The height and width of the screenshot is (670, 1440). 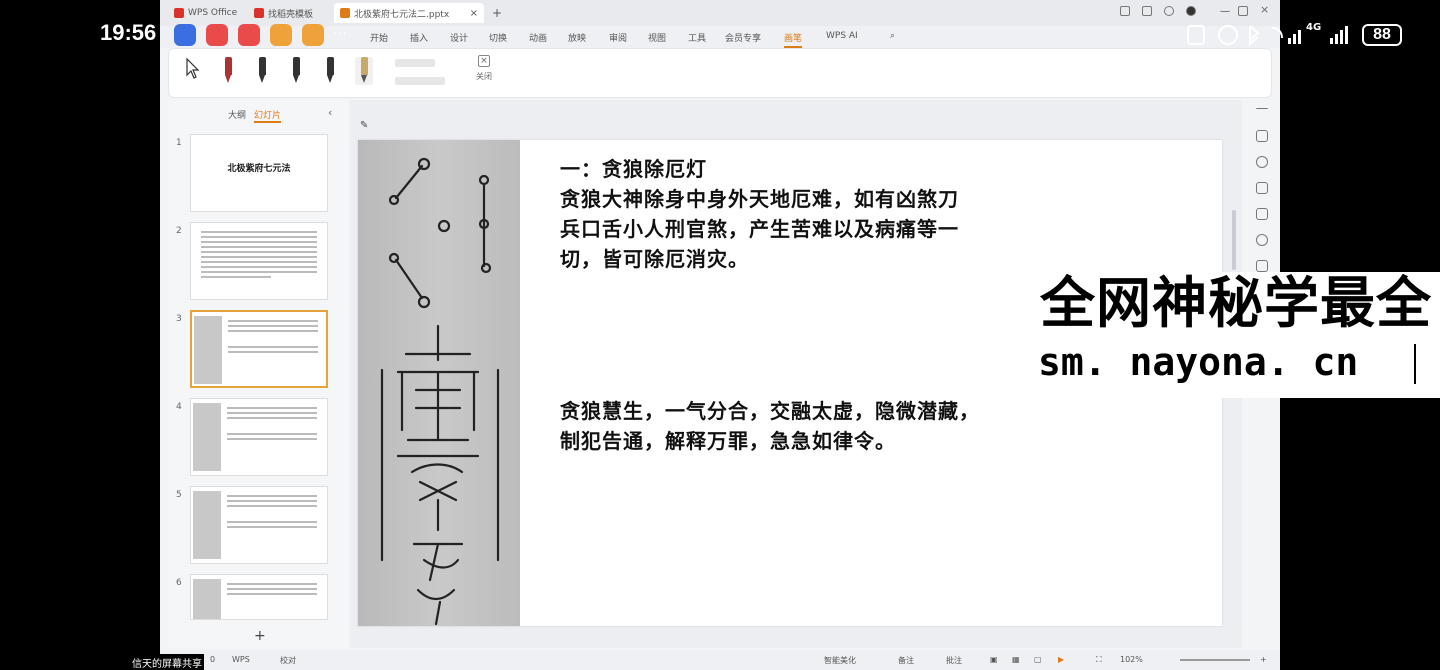 What do you see at coordinates (1234, 240) in the screenshot?
I see `vertical-scrollbar` at bounding box center [1234, 240].